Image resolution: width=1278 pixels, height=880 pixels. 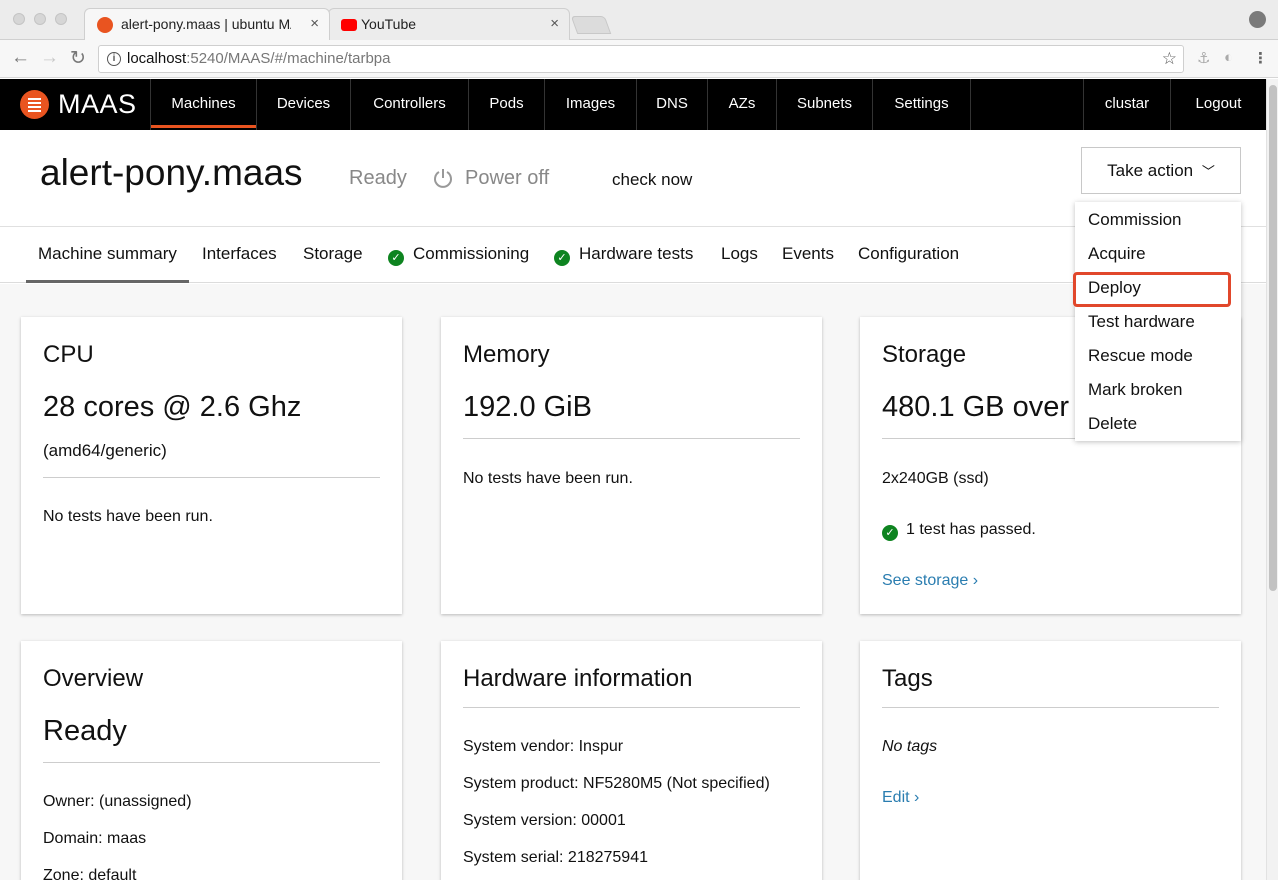 What do you see at coordinates (1150, 170) in the screenshot?
I see `take-action-label: Take action` at bounding box center [1150, 170].